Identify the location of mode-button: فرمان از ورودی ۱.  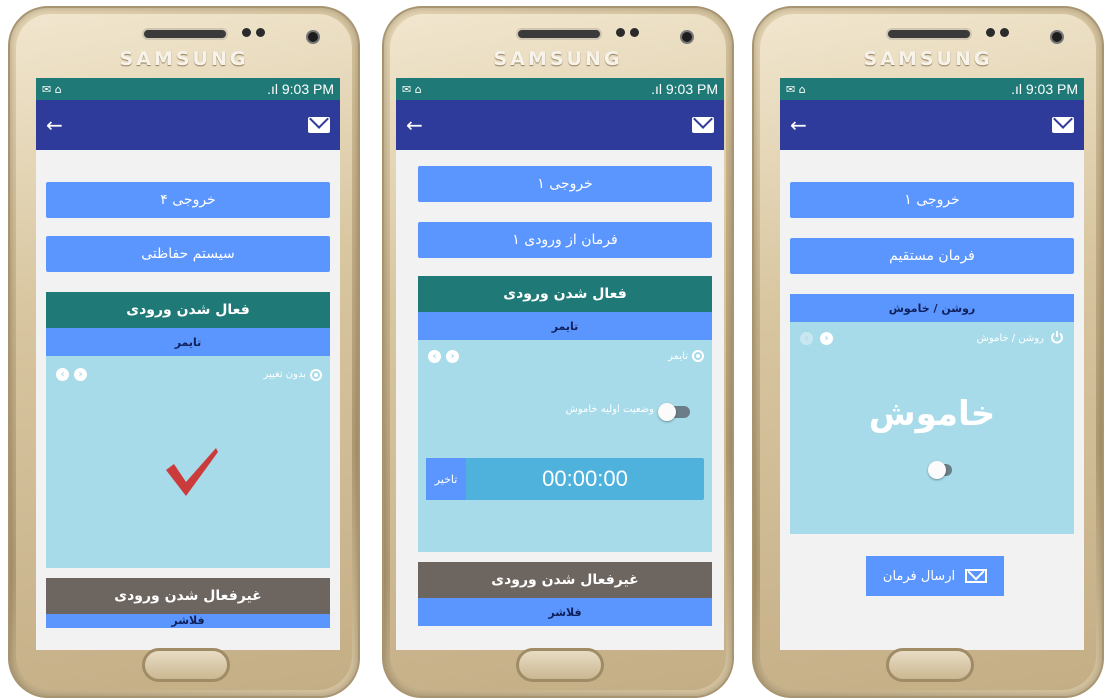
(565, 240).